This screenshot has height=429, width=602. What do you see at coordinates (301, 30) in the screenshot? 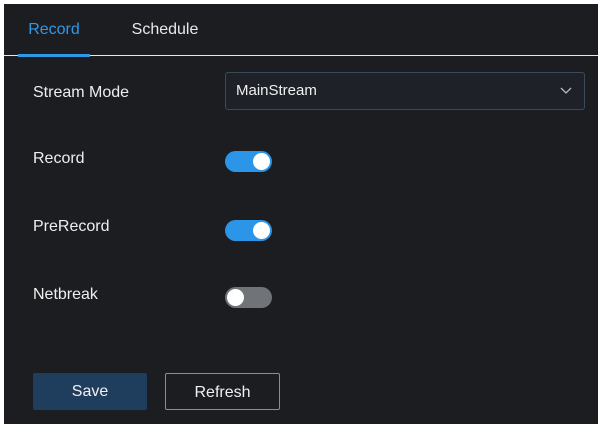
I see `tab-bar: Record Schedule` at bounding box center [301, 30].